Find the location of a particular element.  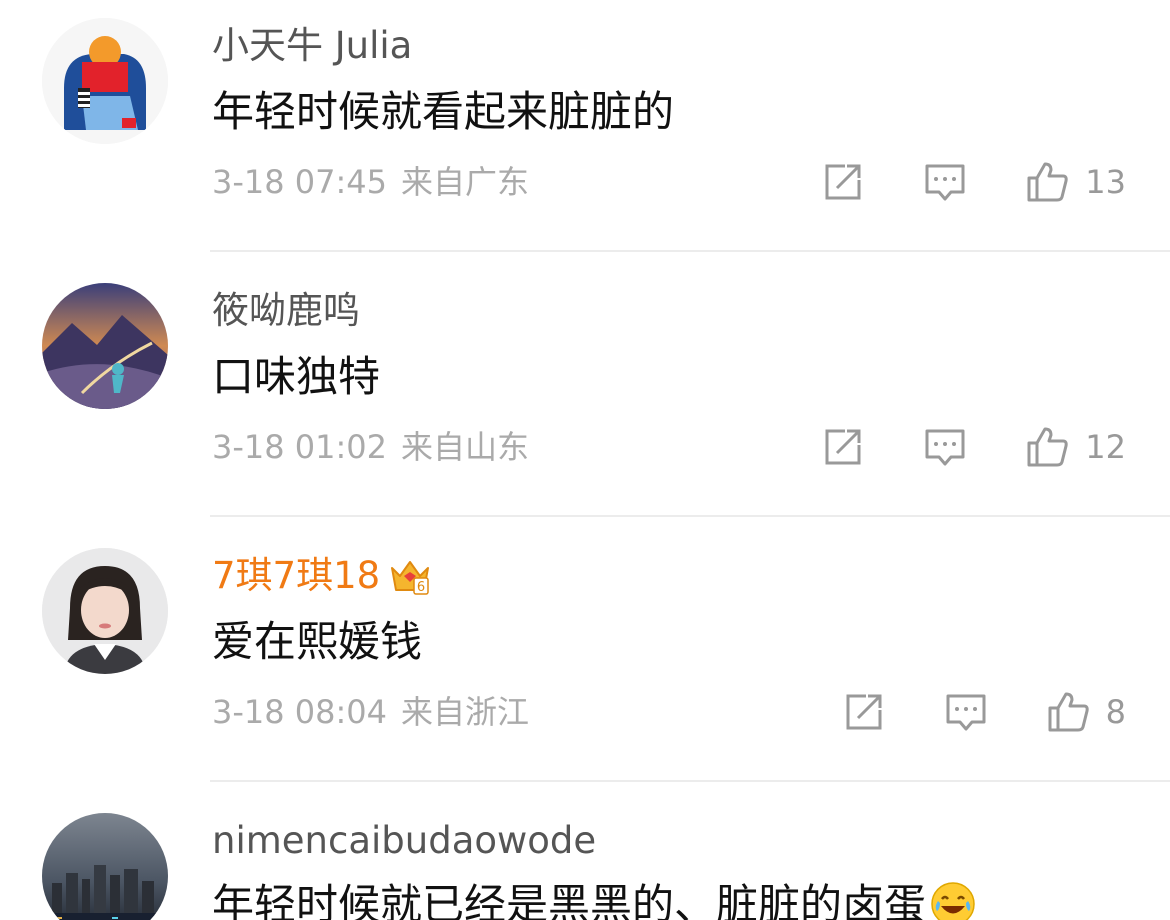

comment-actions: 12 is located at coordinates (972, 447).